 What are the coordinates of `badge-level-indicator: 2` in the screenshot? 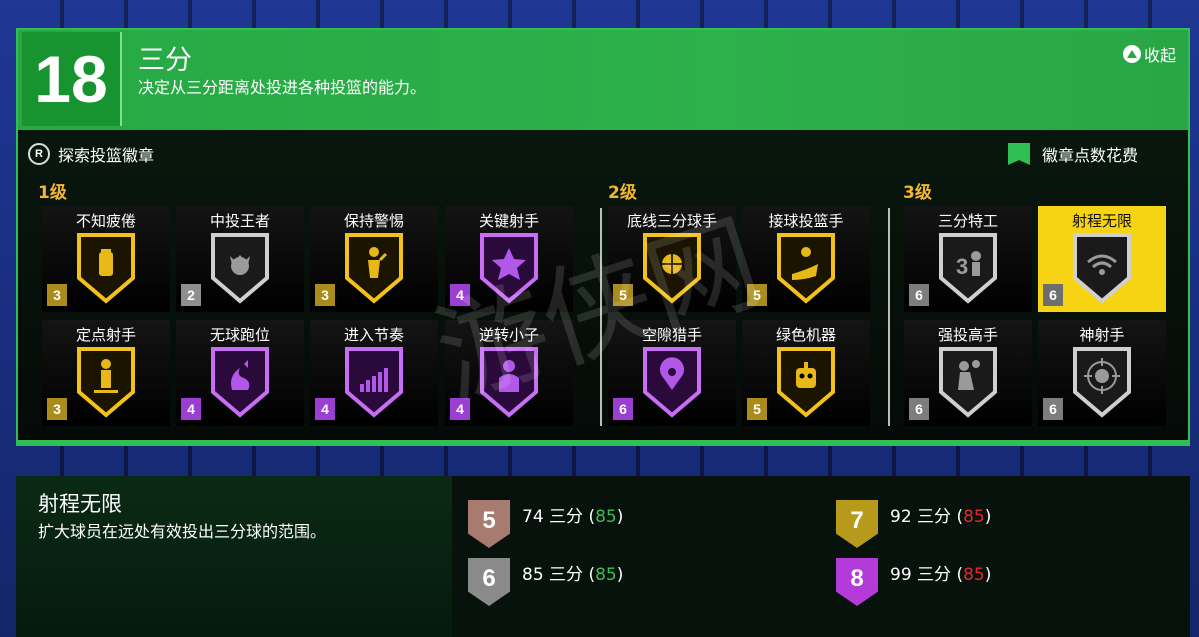 It's located at (191, 295).